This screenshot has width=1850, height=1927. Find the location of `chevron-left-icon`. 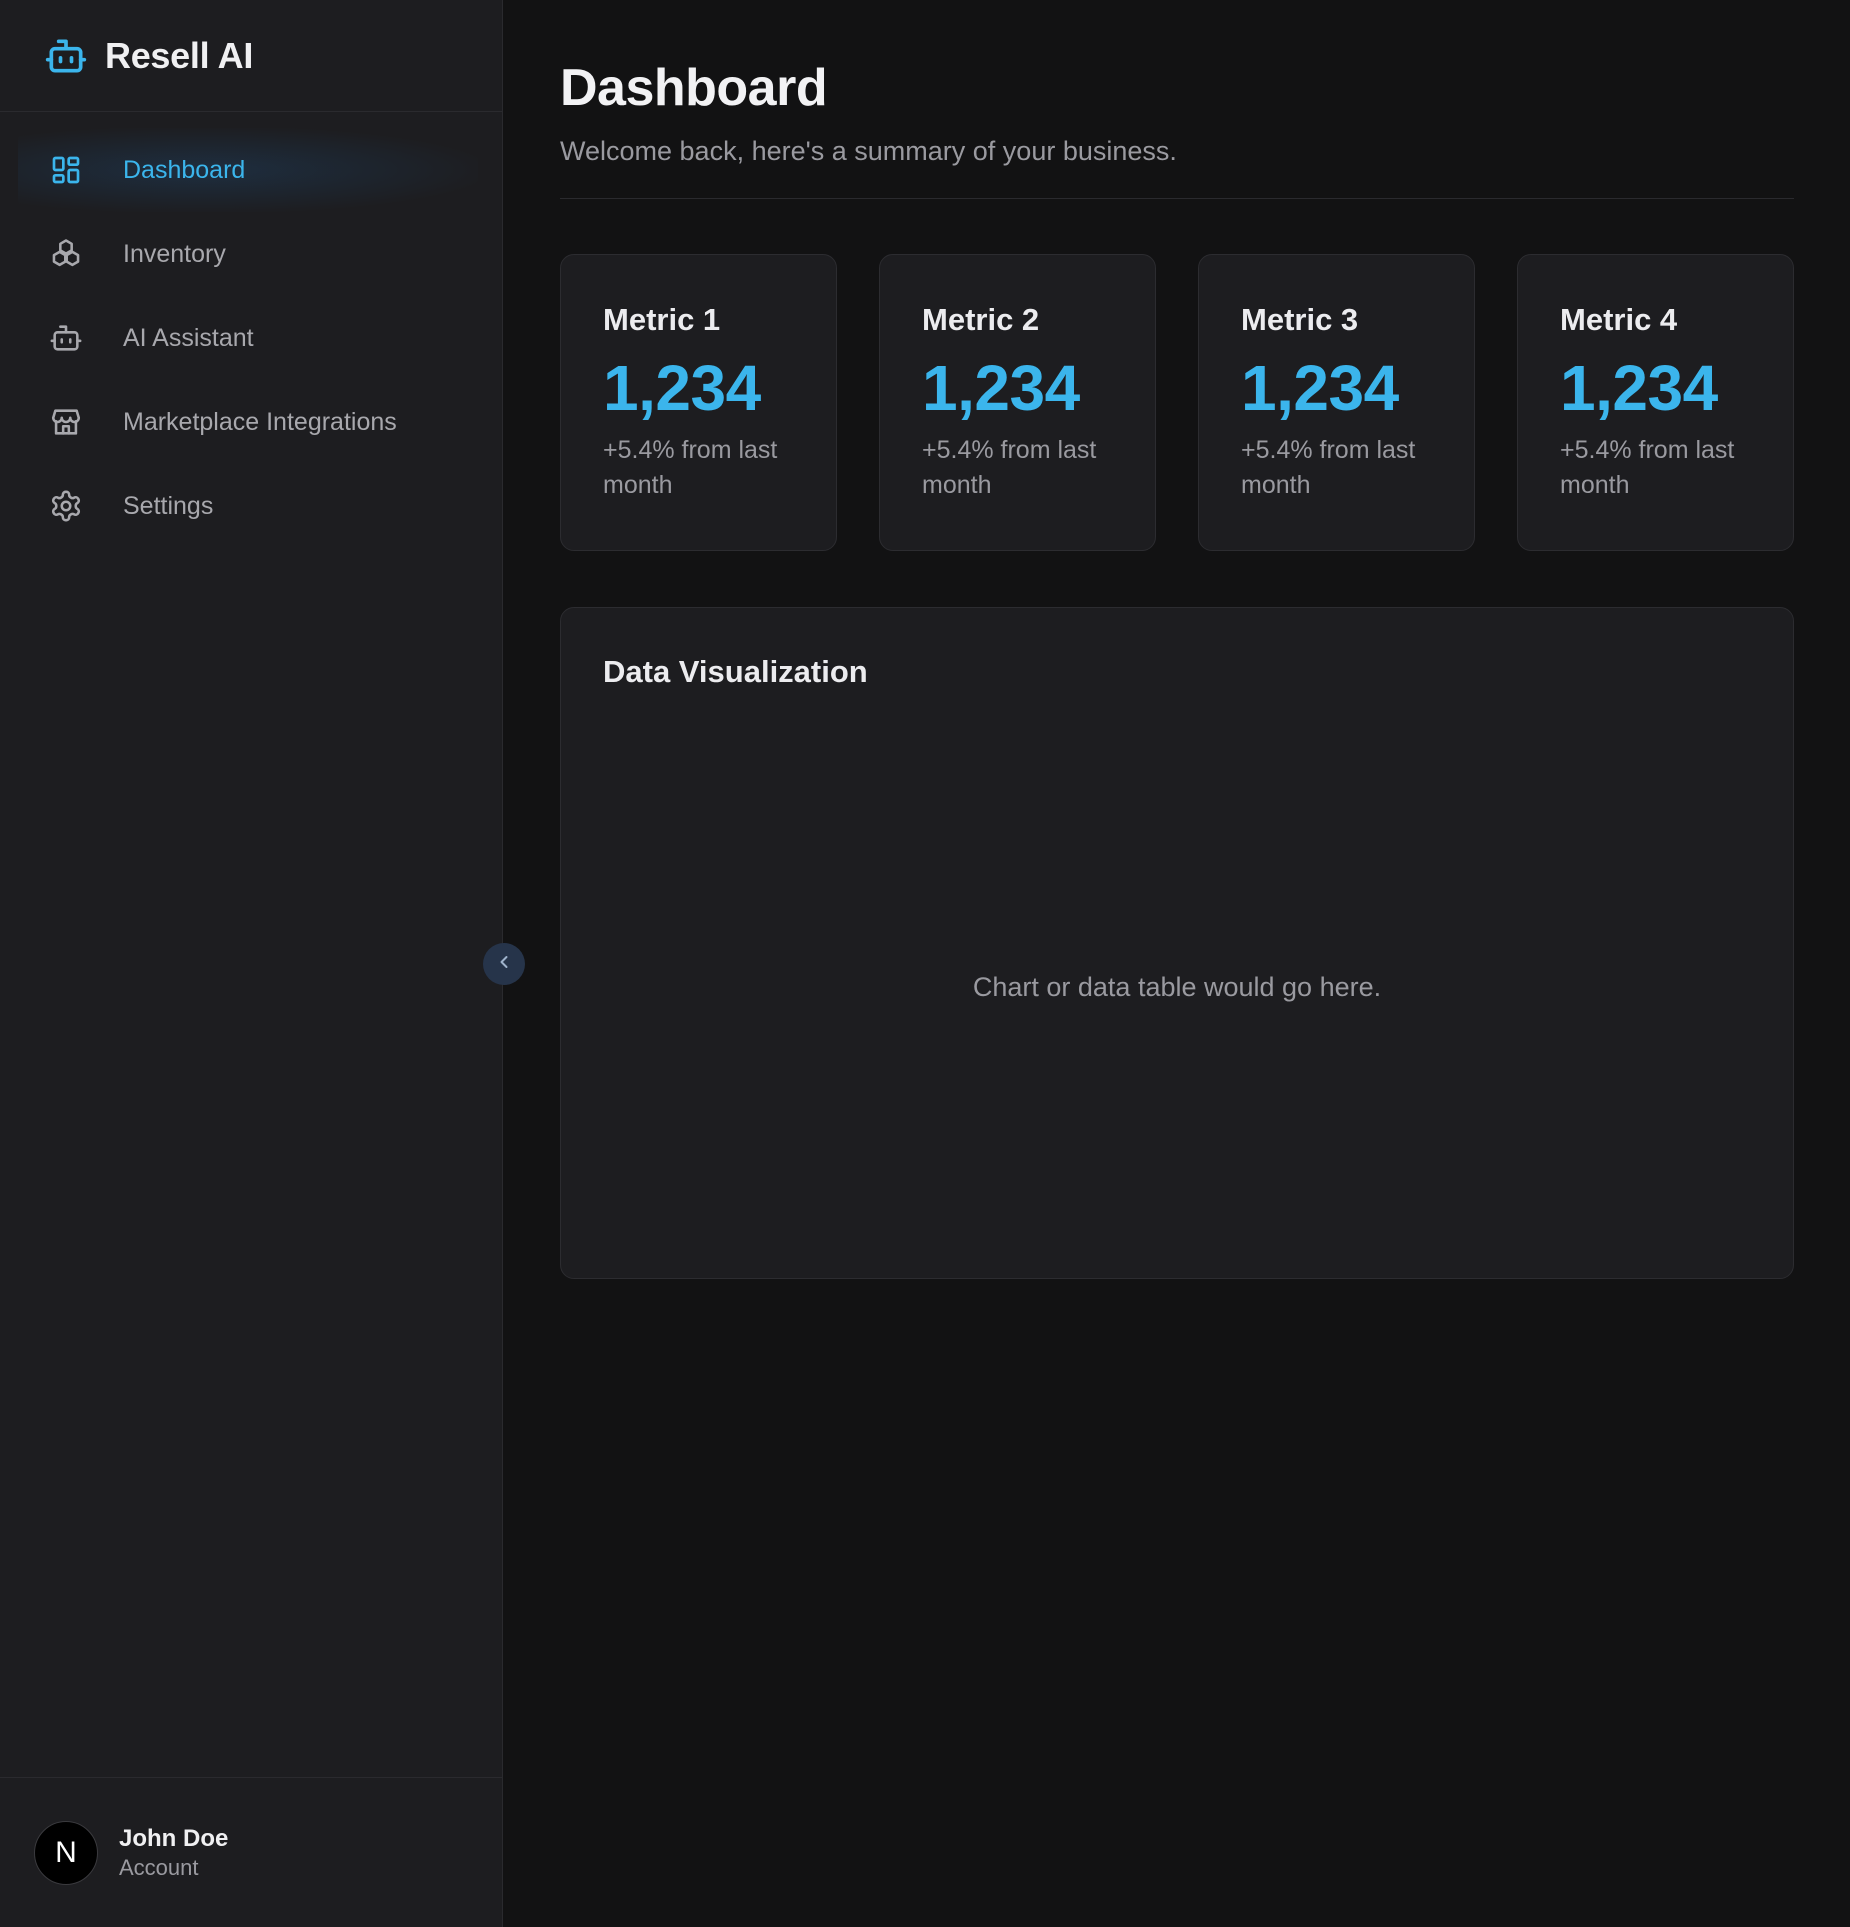

chevron-left-icon is located at coordinates (504, 964).